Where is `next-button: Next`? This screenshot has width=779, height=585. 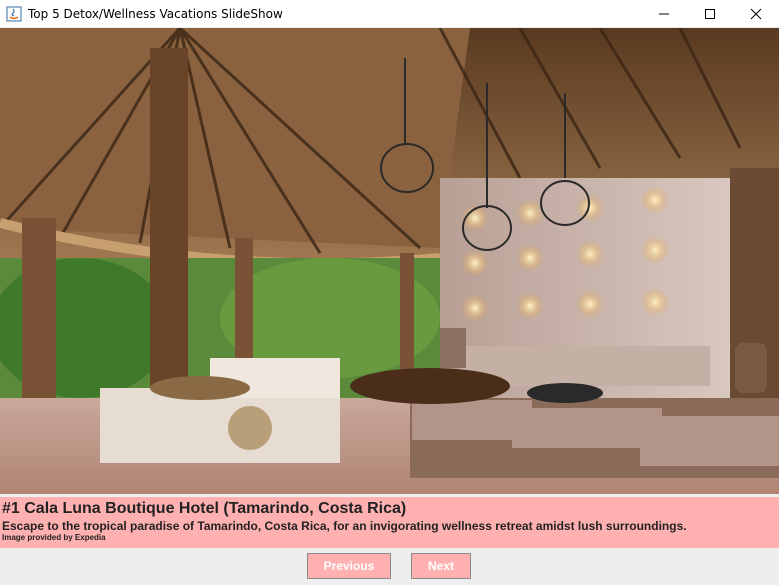
next-button: Next is located at coordinates (441, 566).